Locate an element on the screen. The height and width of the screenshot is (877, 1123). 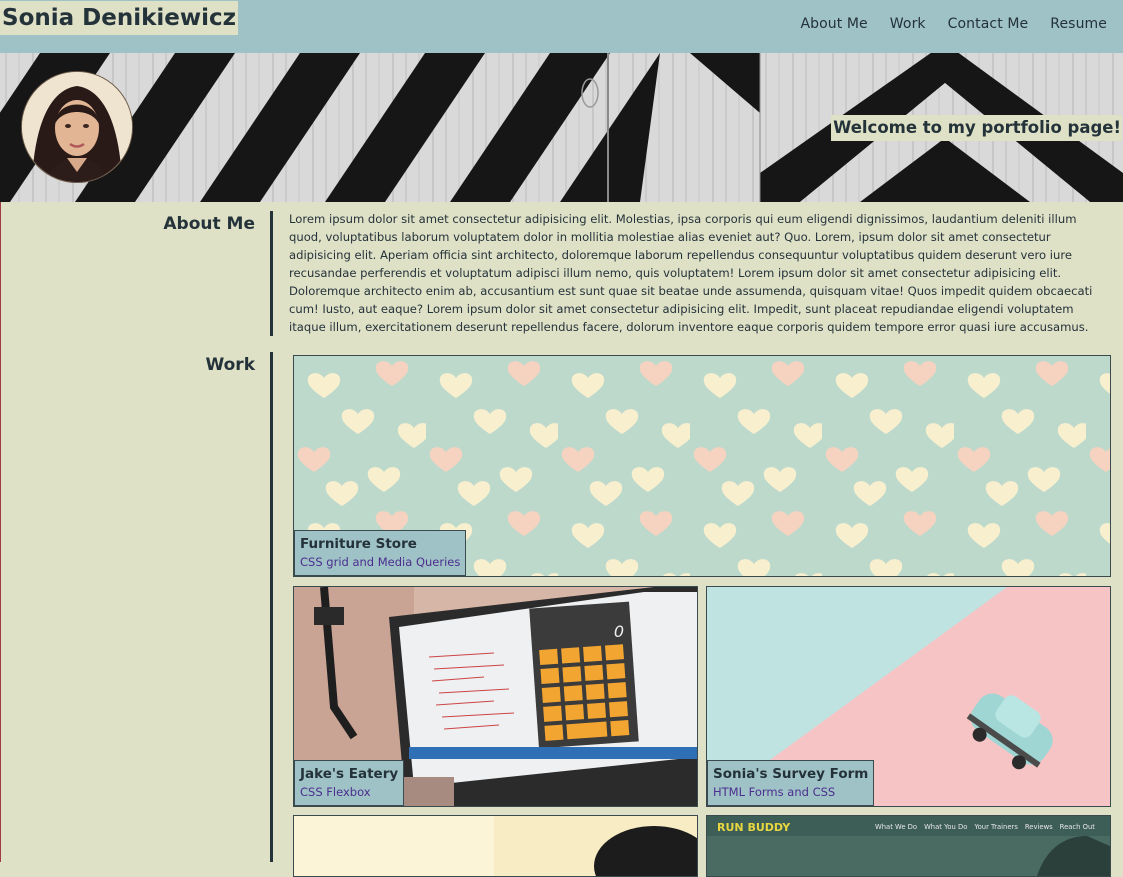
main-nav: About Me Work Contact Me Resume is located at coordinates (953, 24).